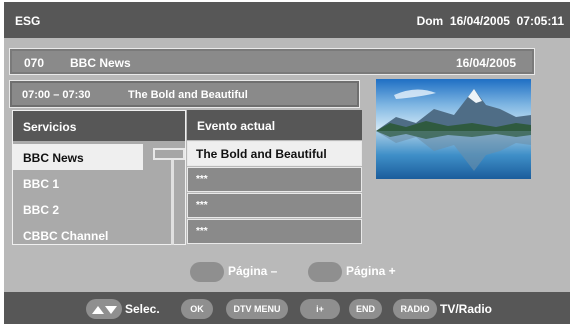 Image resolution: width=574 pixels, height=326 pixels. Describe the element at coordinates (99, 126) in the screenshot. I see `services-header: Servicios` at that location.